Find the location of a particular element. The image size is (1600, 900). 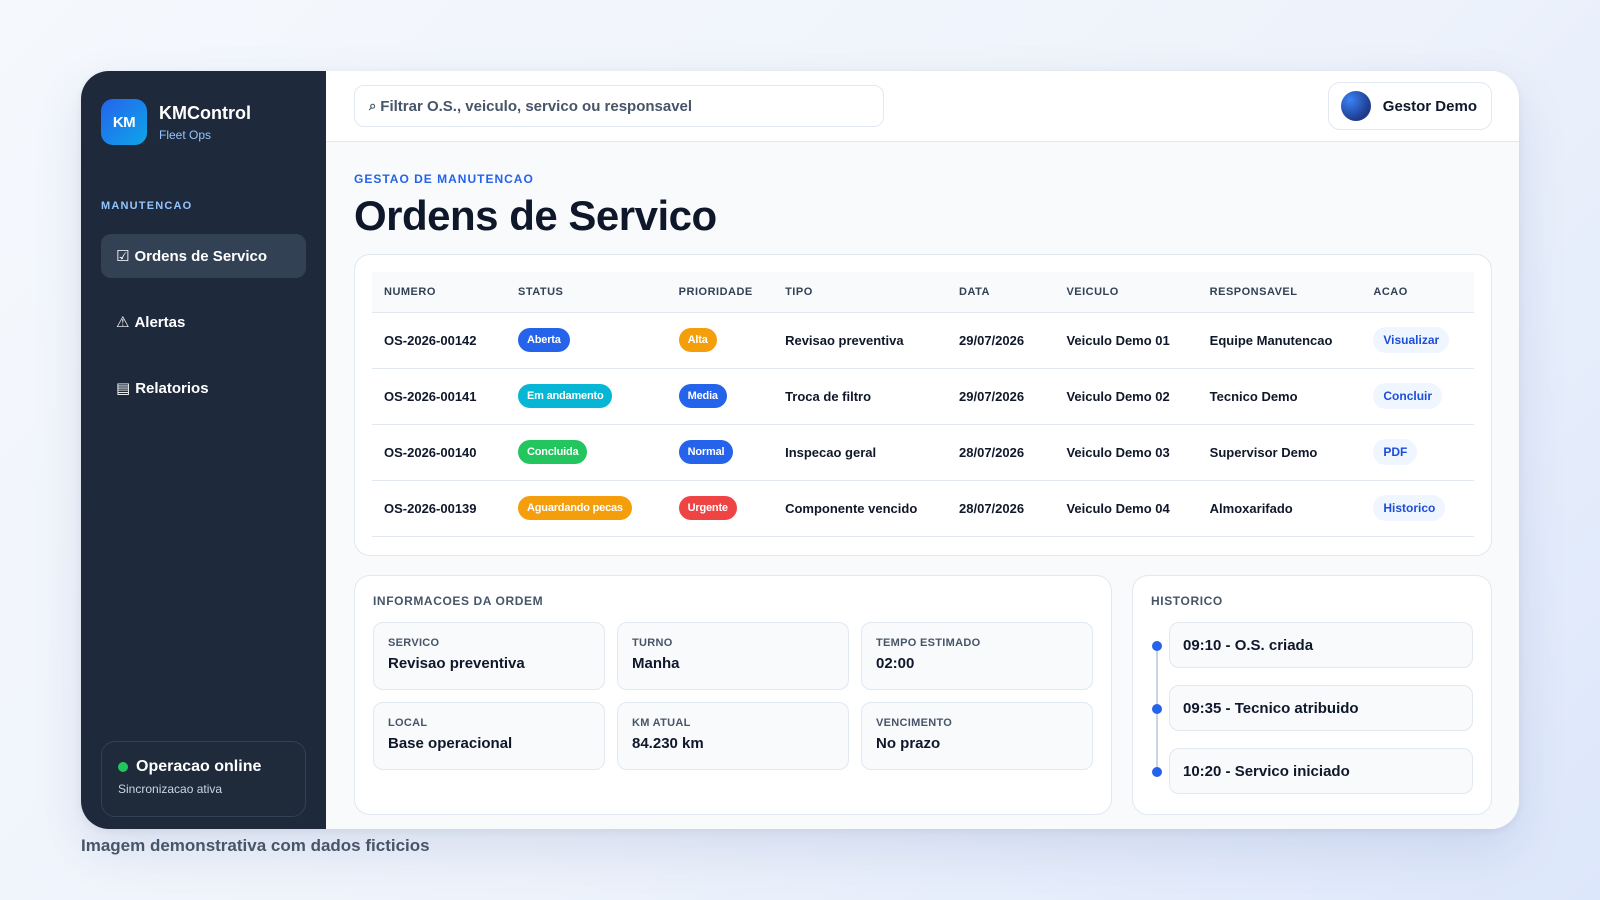

order-type: Inspecao geral is located at coordinates (860, 452).